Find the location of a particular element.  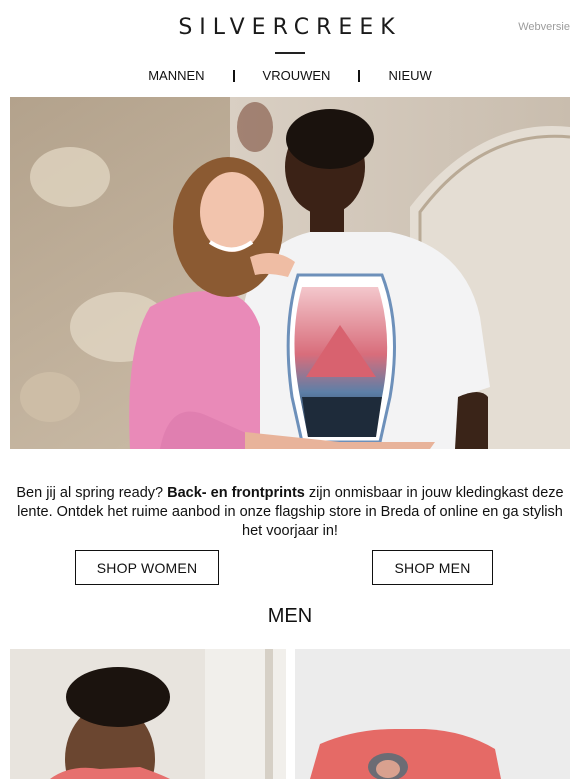

product-image-men-model is located at coordinates (148, 714).